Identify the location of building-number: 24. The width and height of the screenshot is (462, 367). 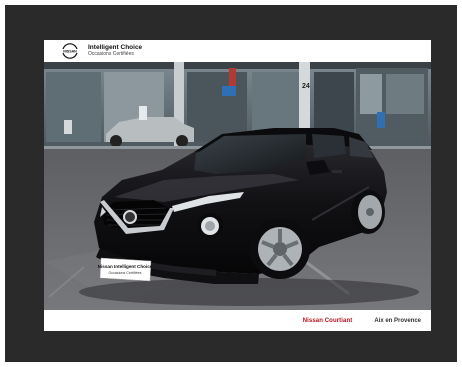
(306, 86).